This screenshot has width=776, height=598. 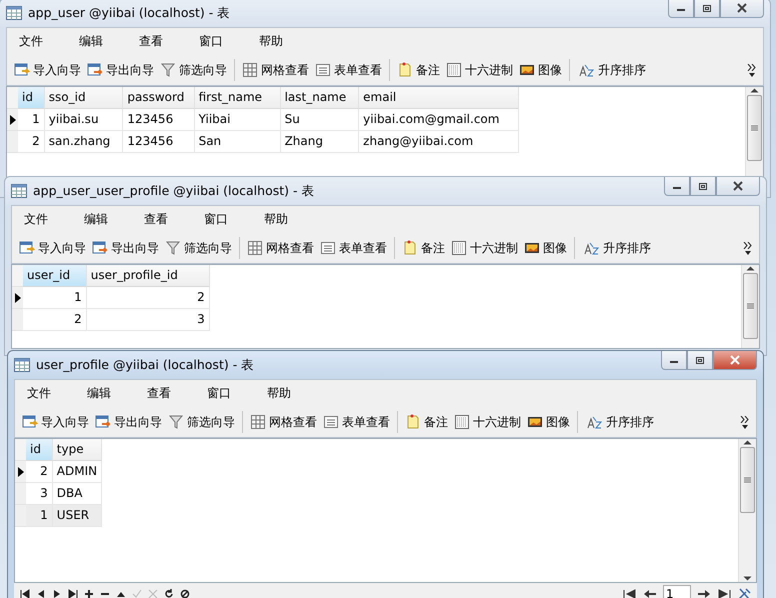 What do you see at coordinates (77, 472) in the screenshot?
I see `table-cell: ADMIN` at bounding box center [77, 472].